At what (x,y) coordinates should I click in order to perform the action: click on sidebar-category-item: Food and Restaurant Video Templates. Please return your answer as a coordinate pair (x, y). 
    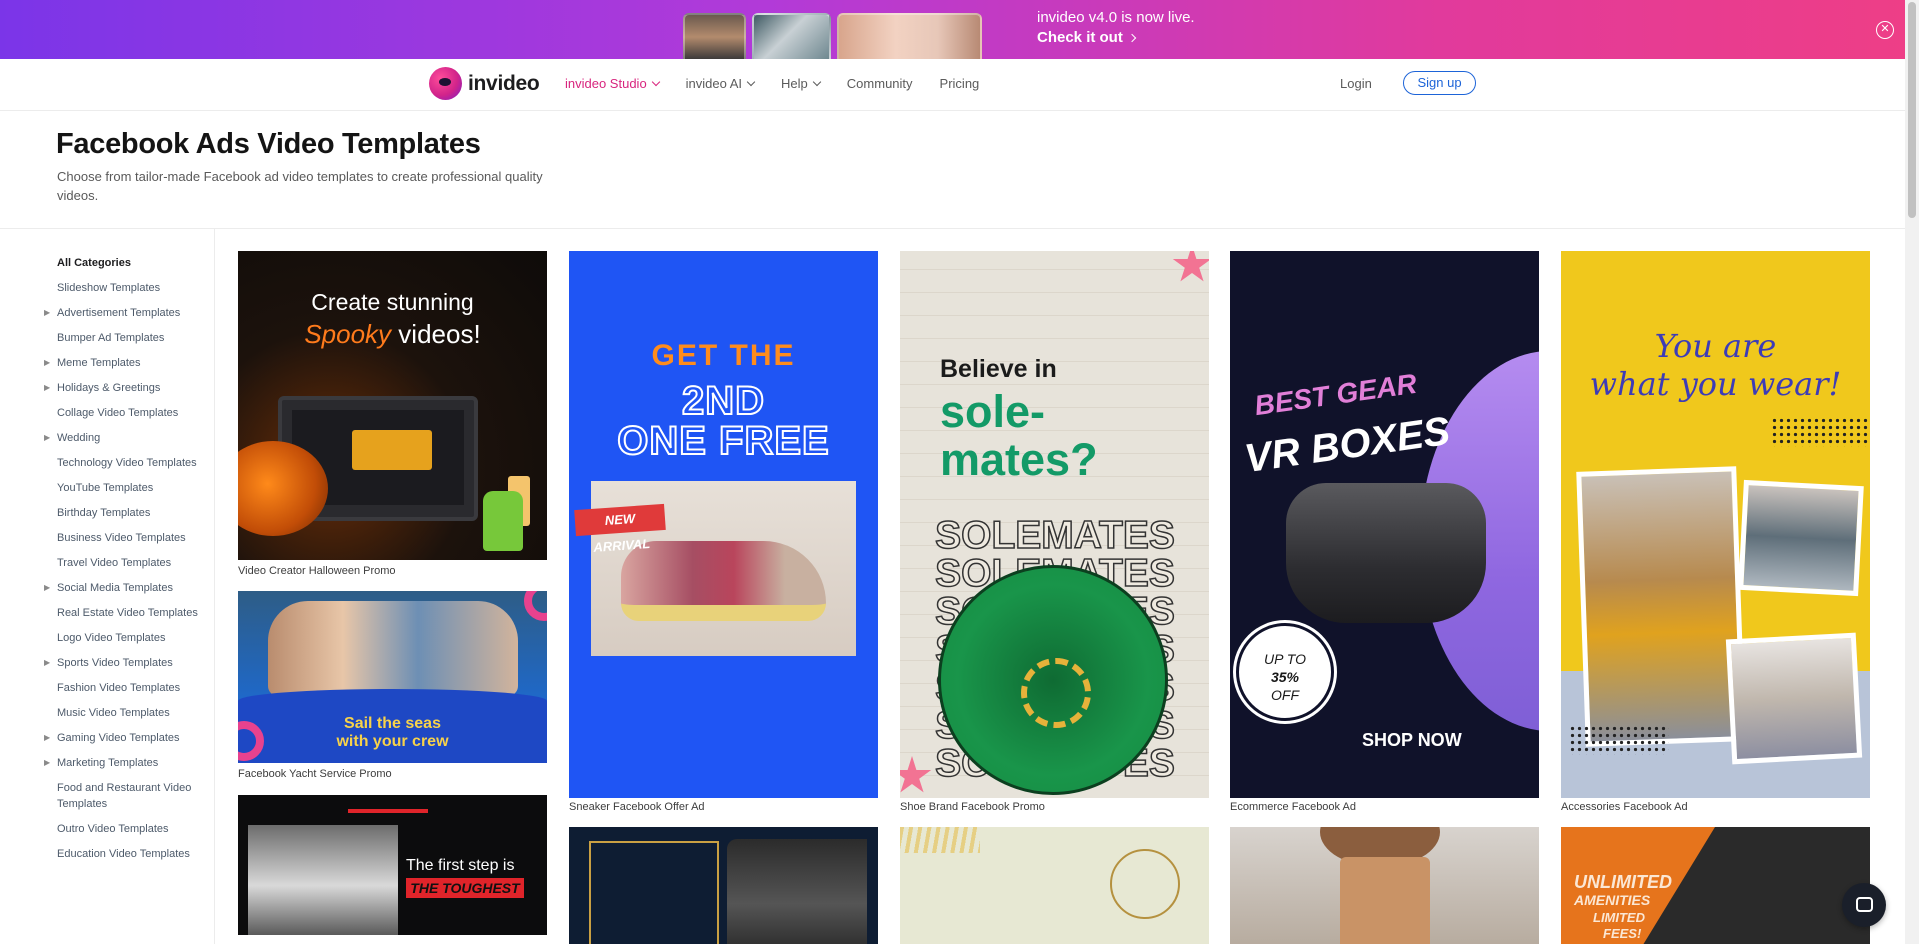
    Looking at the image, I should click on (122, 796).